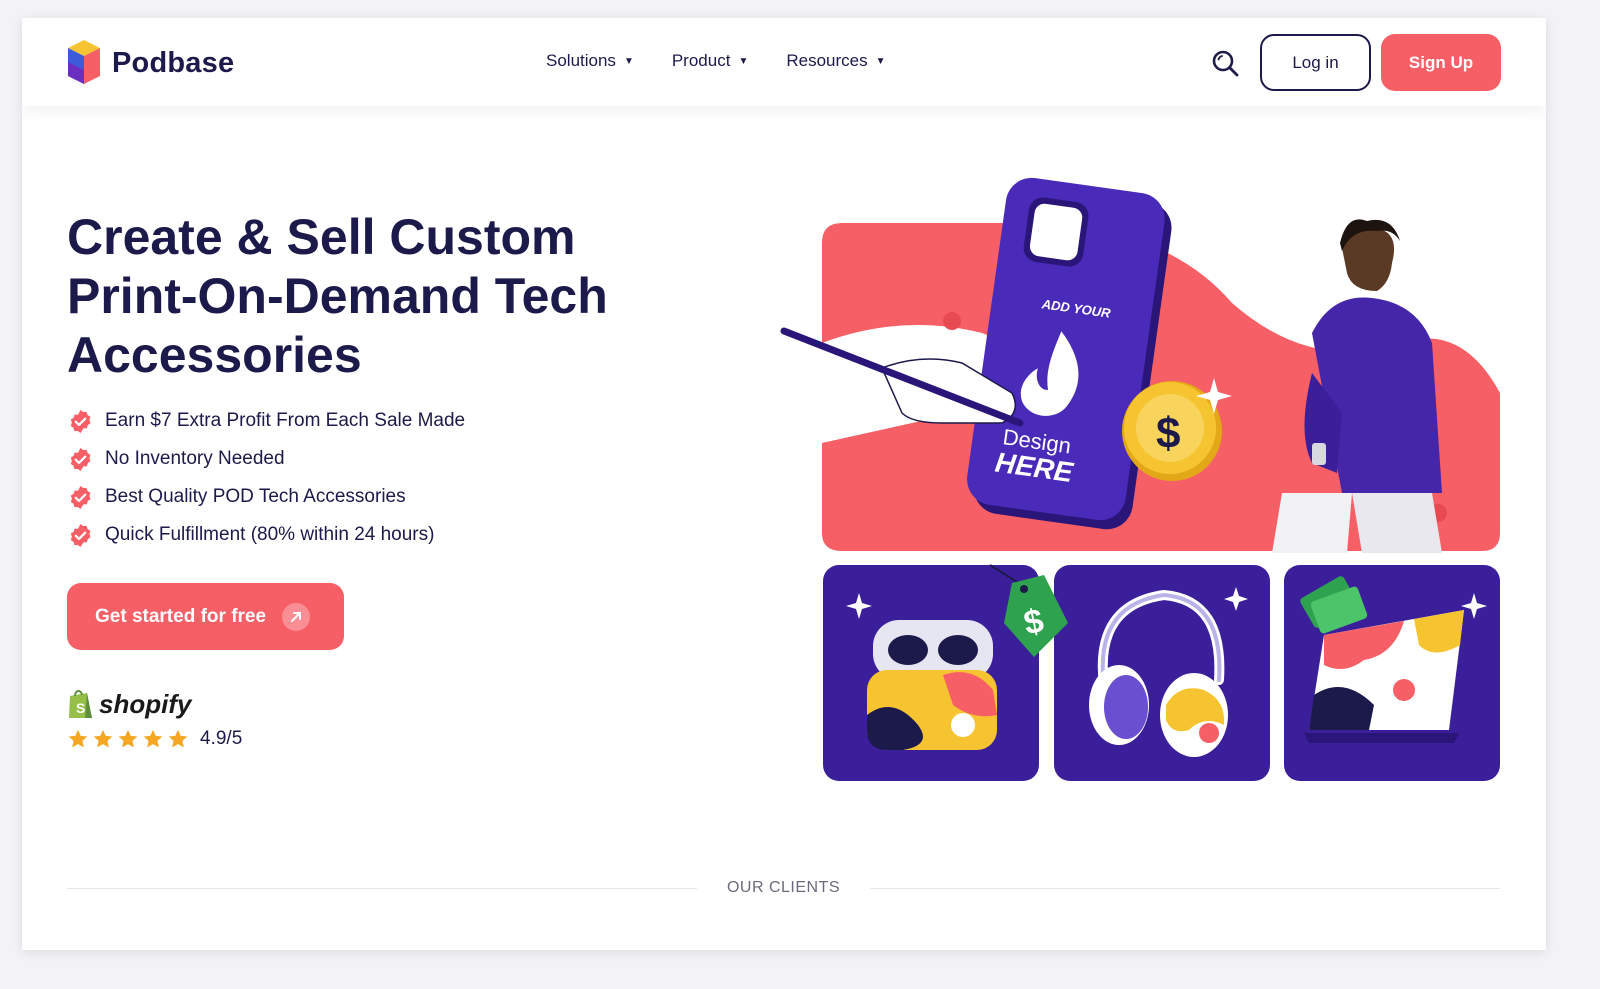  I want to click on shopify-bag-icon: S, so click(80, 704).